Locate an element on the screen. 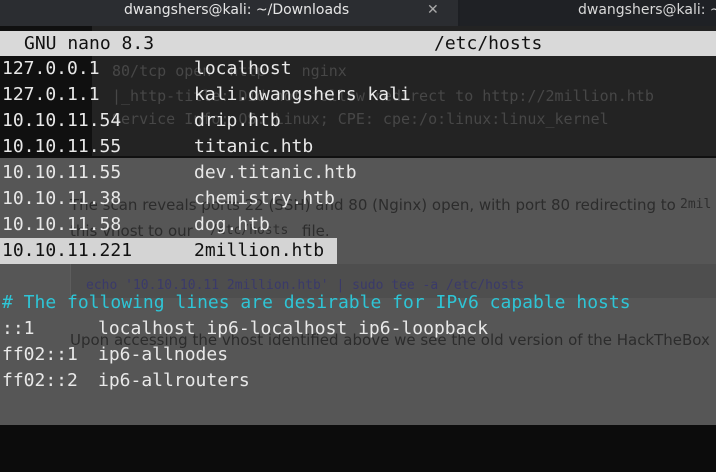 This screenshot has height=472, width=716. hosts-line: ::1 localhost ip6-localhost ip6-loopback is located at coordinates (244, 329).